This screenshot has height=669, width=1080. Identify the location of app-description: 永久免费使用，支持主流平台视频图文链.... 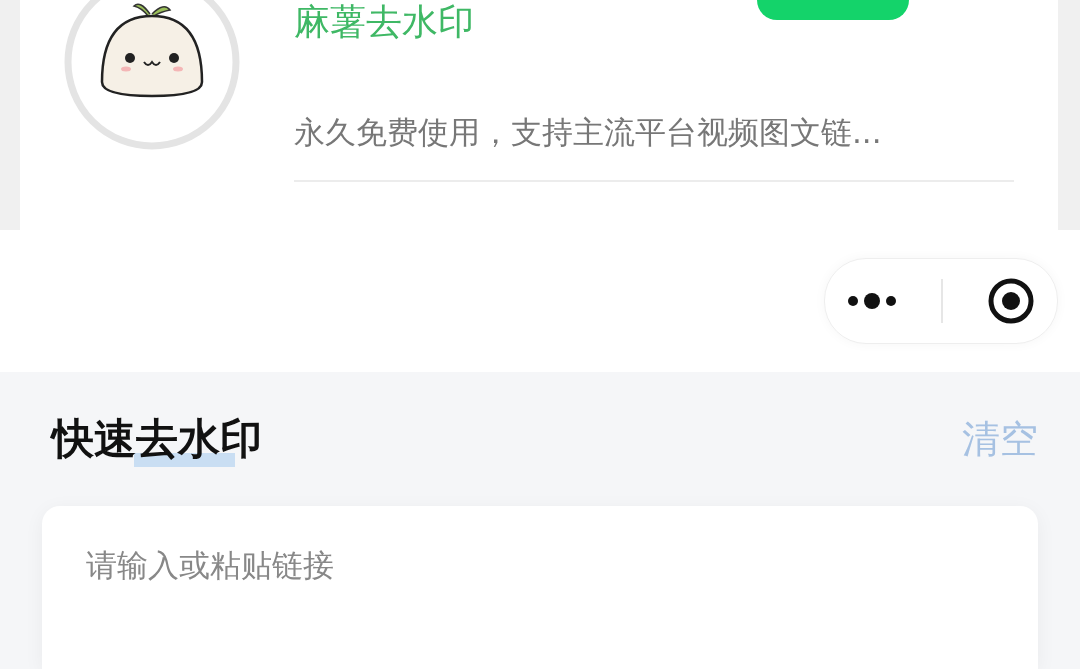
(588, 132).